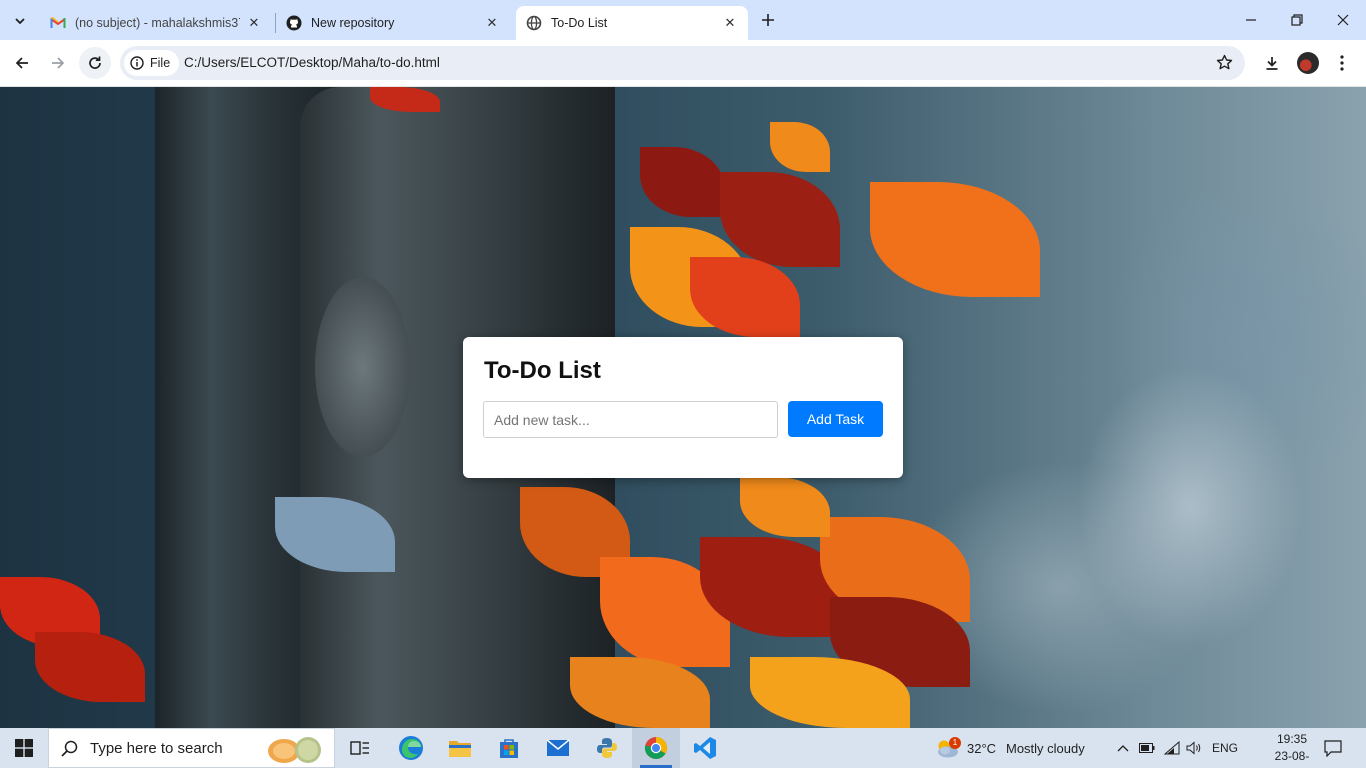 The width and height of the screenshot is (1366, 768). I want to click on input-language: ENG, so click(1225, 748).